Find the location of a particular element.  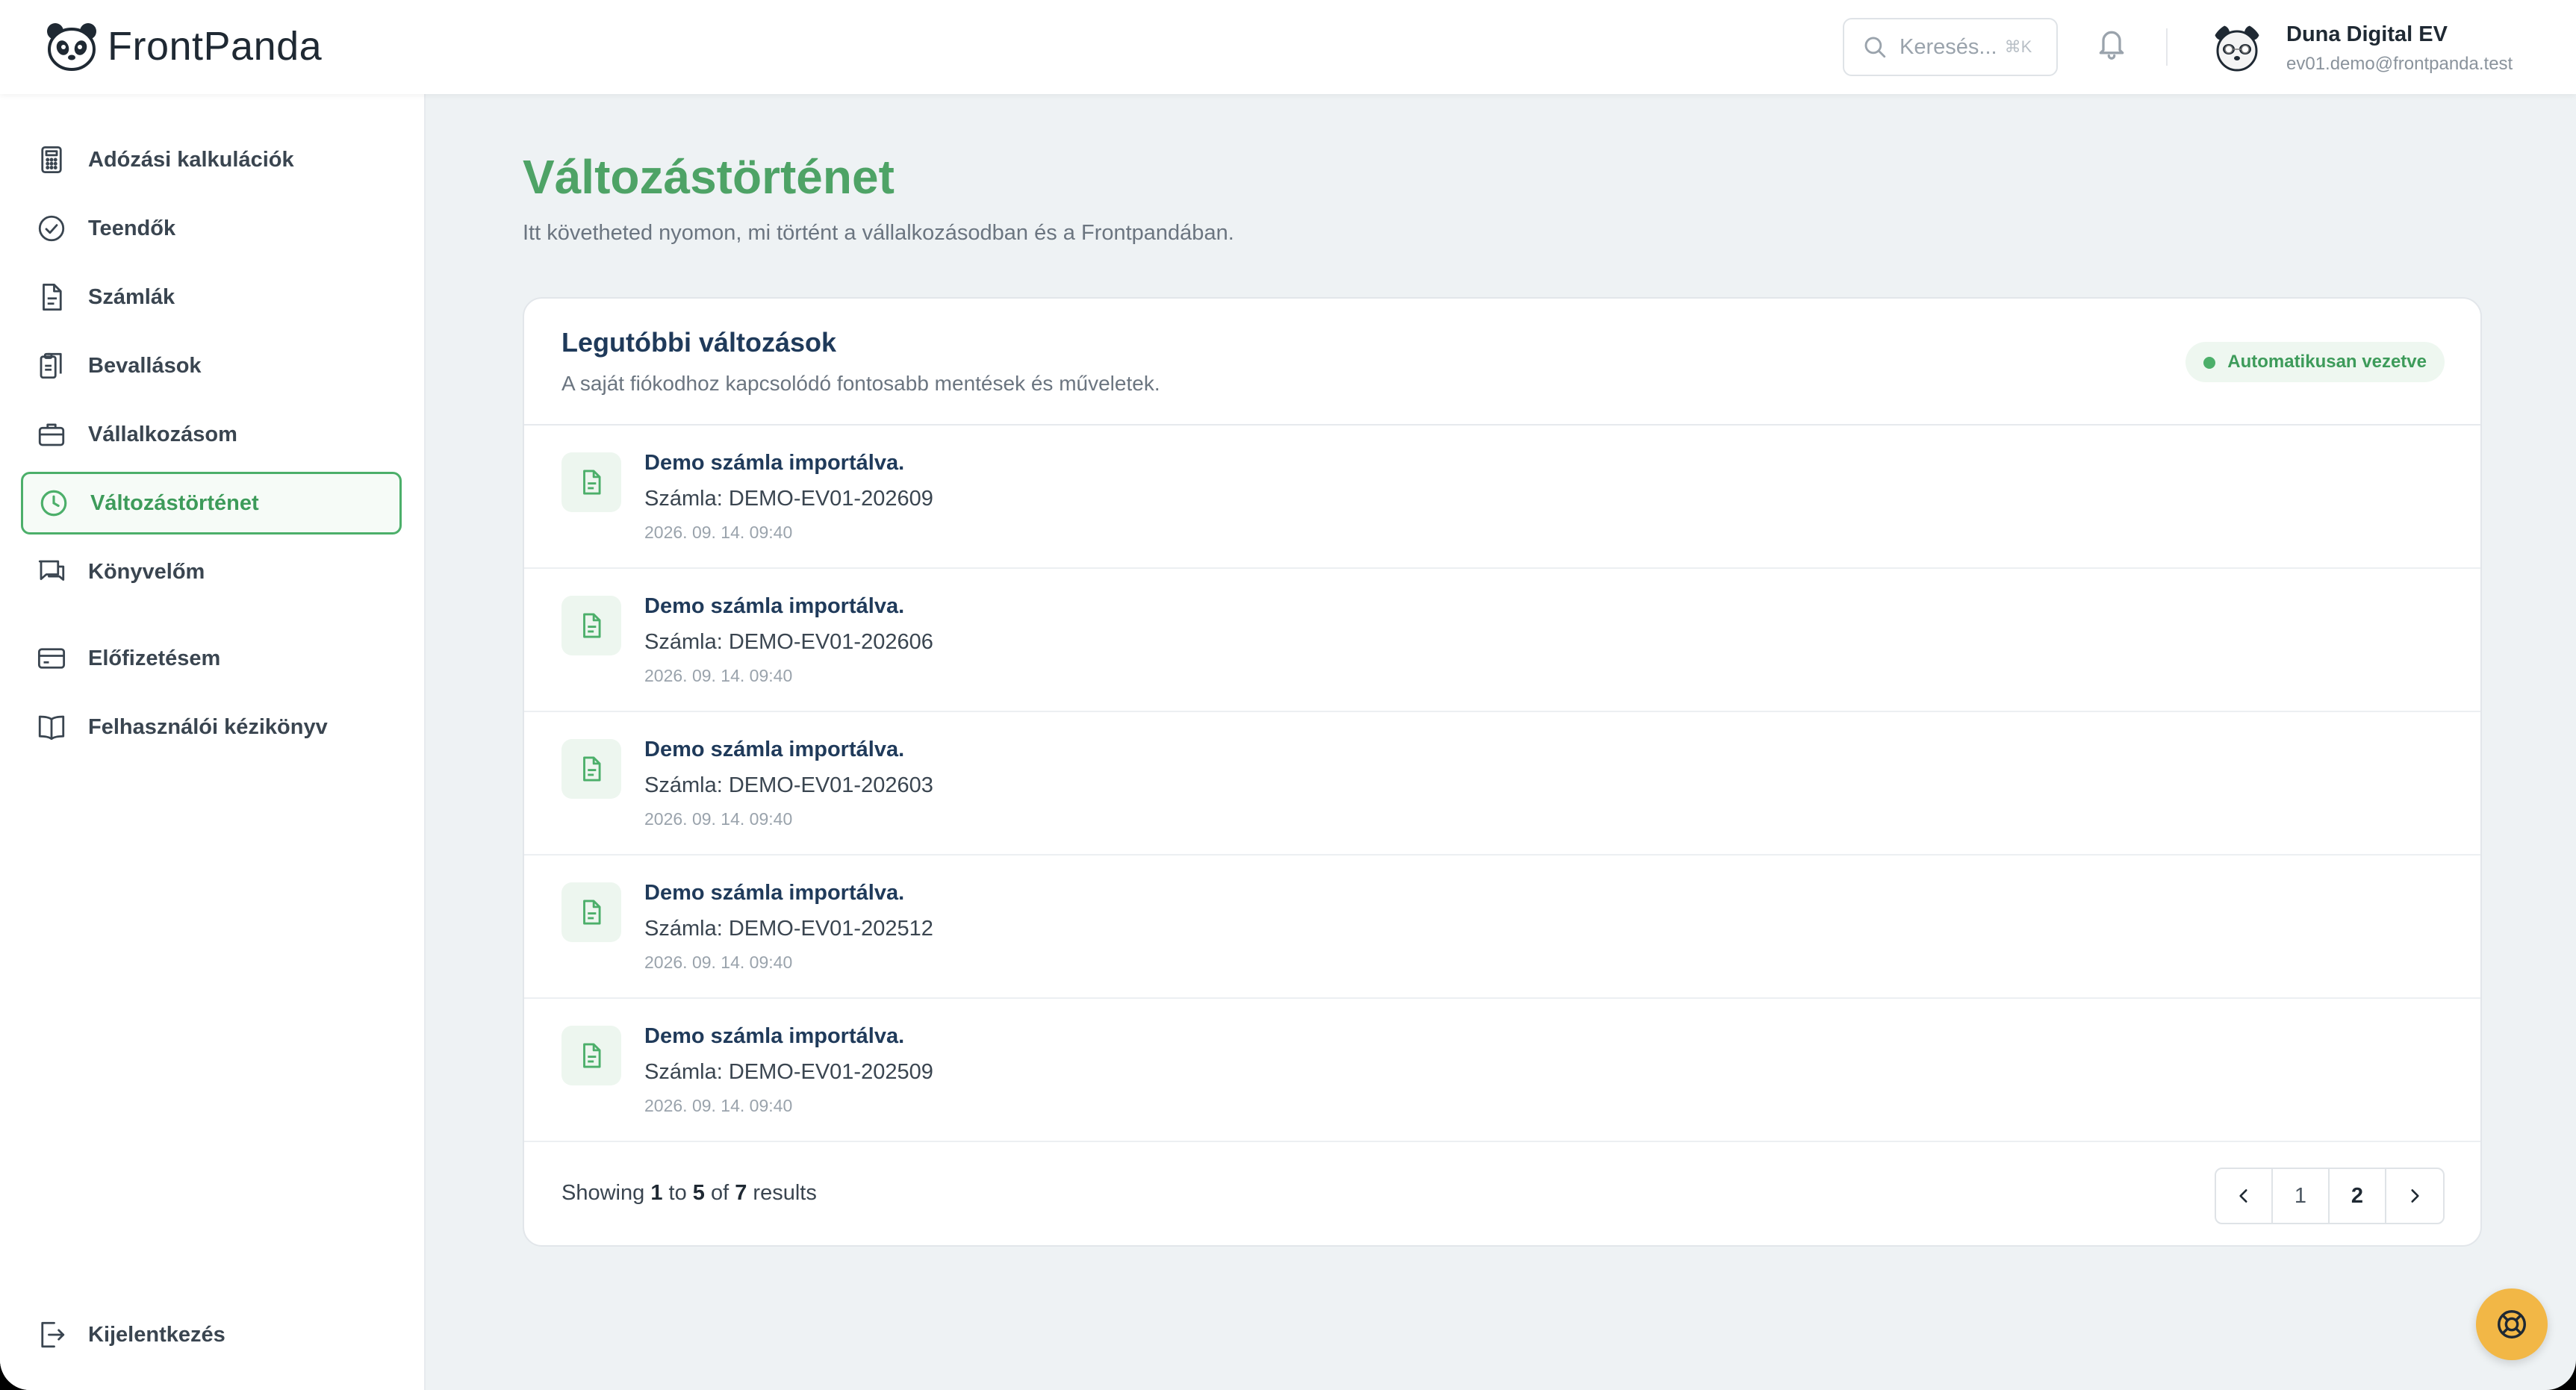

sidebar-item-label: Bevallások is located at coordinates (145, 366).